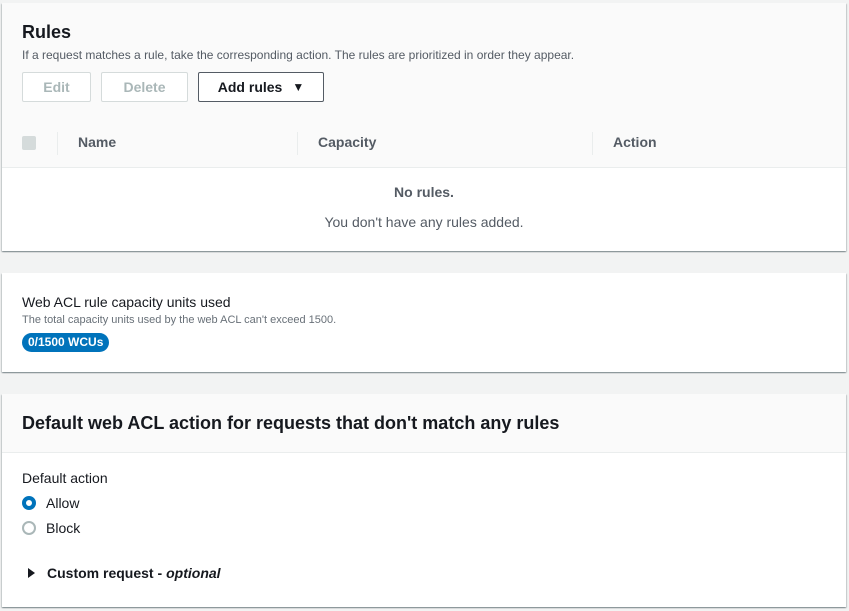  Describe the element at coordinates (424, 192) in the screenshot. I see `empty-state-title: No rules.` at that location.